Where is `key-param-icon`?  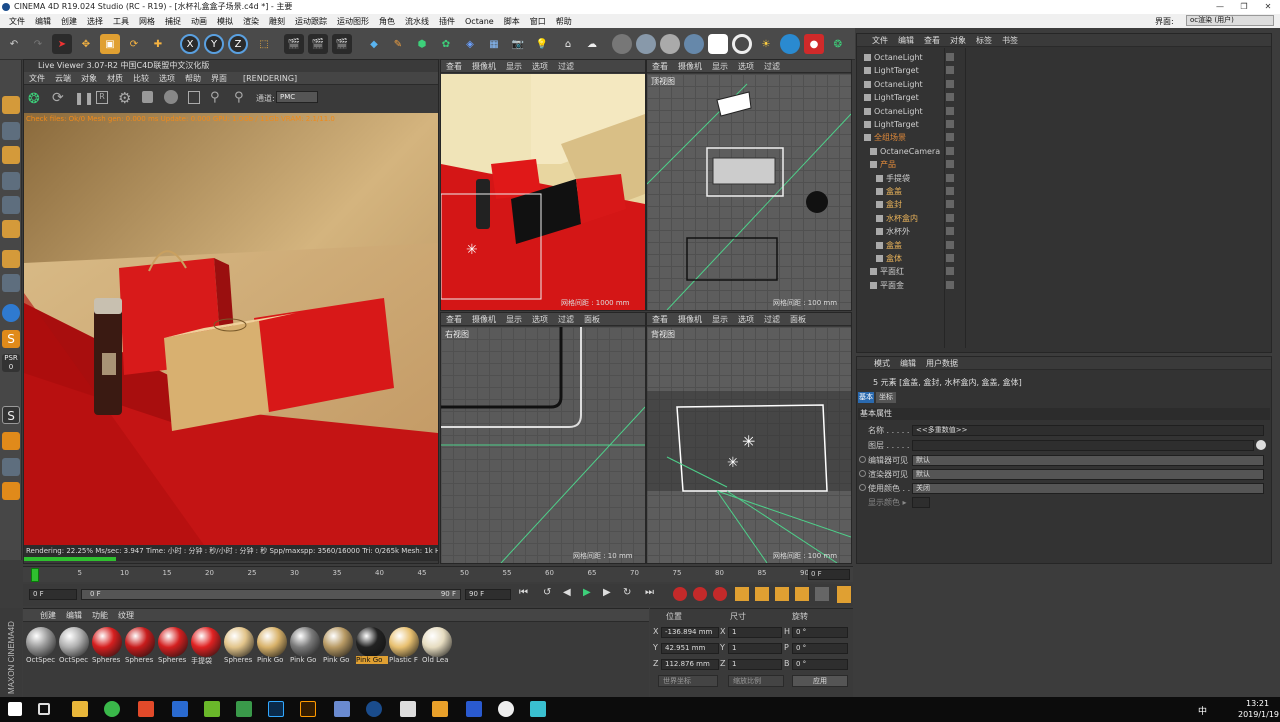
key-param-icon is located at coordinates (802, 594).